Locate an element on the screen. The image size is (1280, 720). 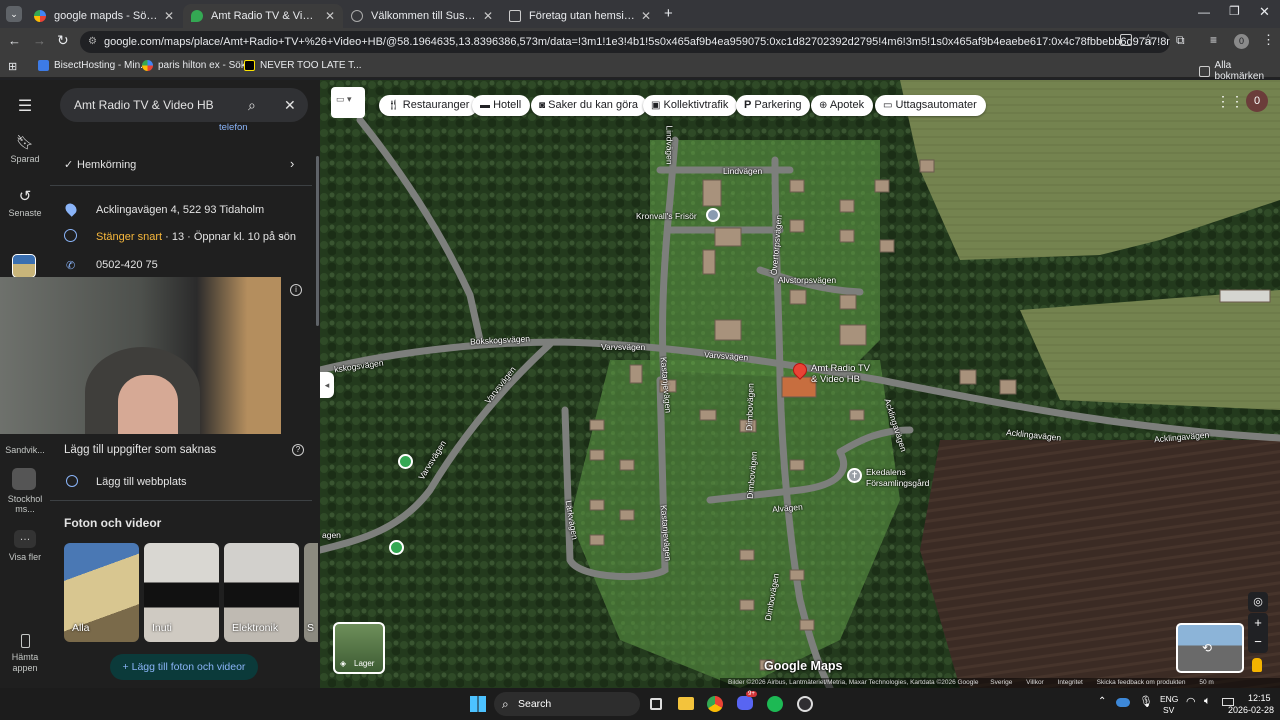
church-poi-icon: ✝ is located at coordinates (854, 475).